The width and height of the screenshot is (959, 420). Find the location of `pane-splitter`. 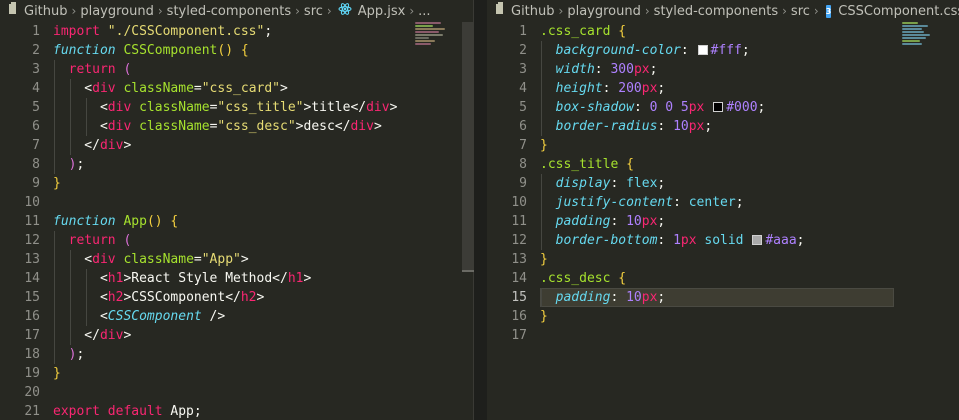

pane-splitter is located at coordinates (474, 210).